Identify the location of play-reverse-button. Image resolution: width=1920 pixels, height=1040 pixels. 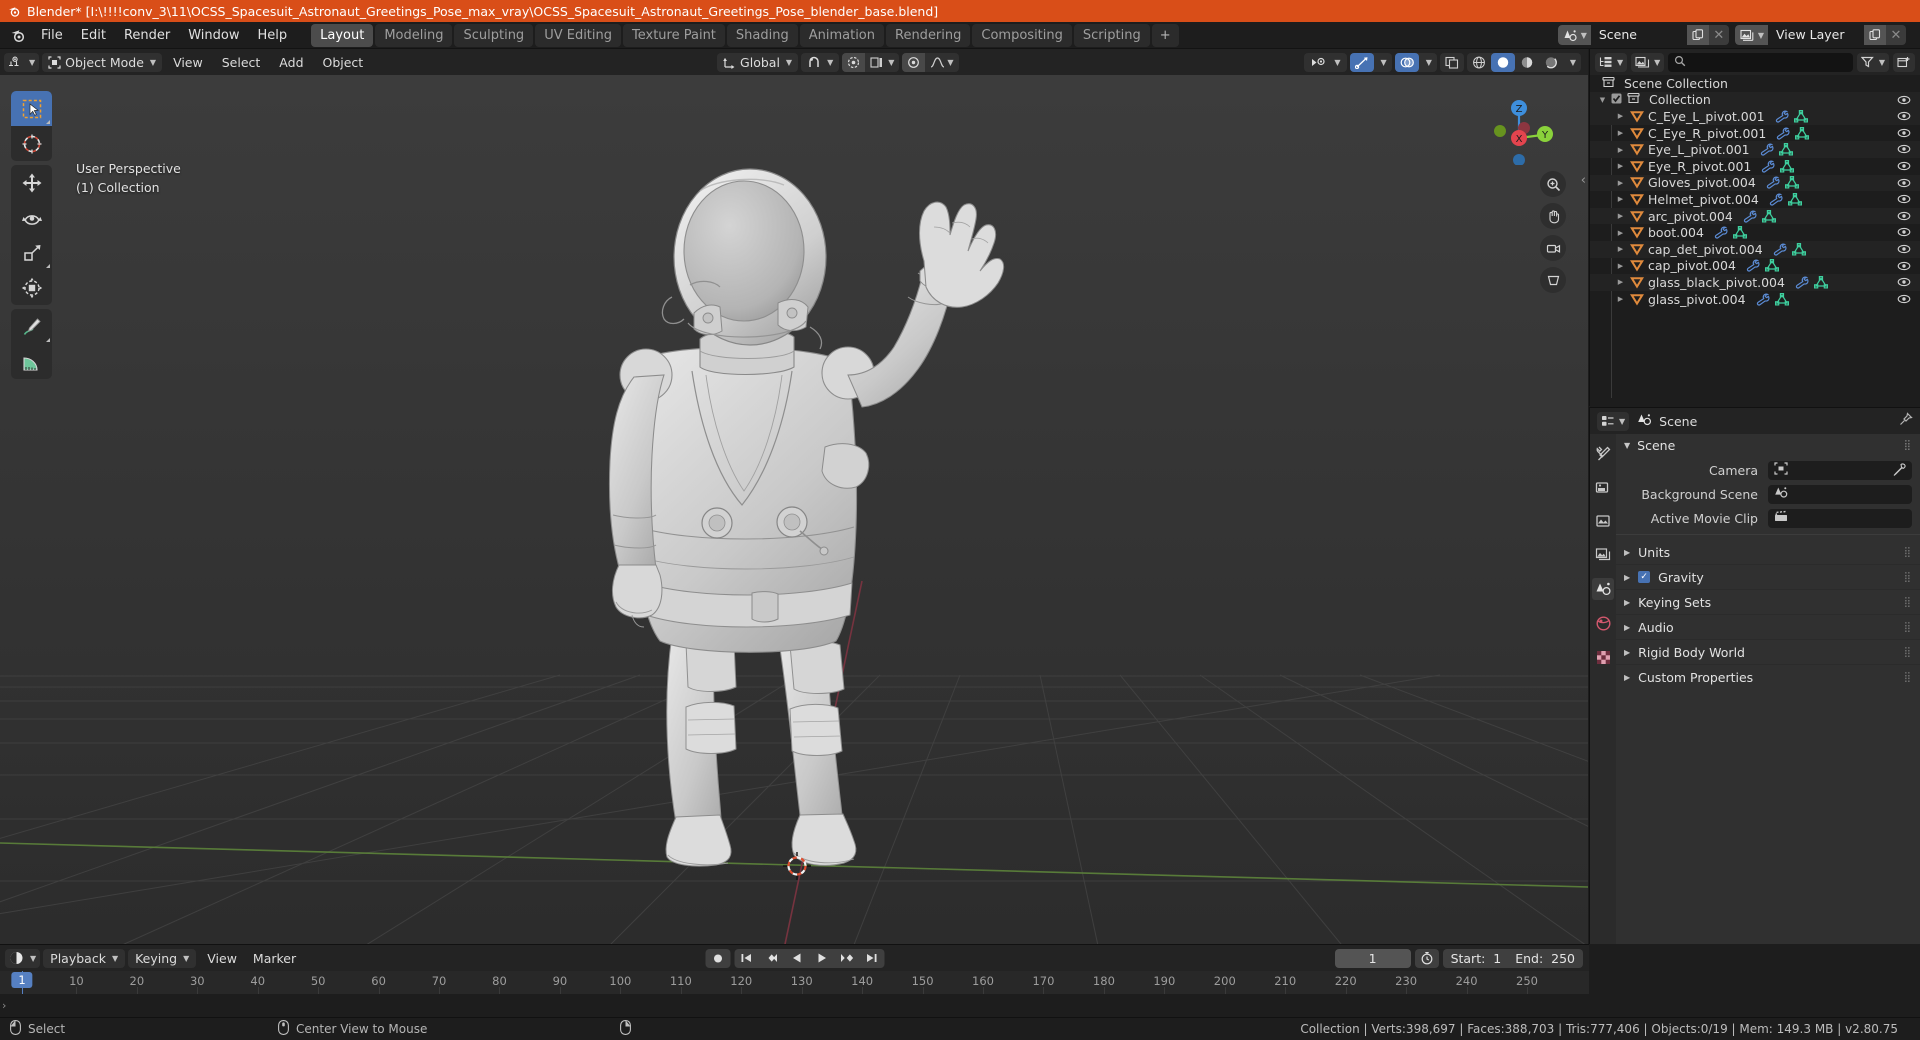
(796, 958).